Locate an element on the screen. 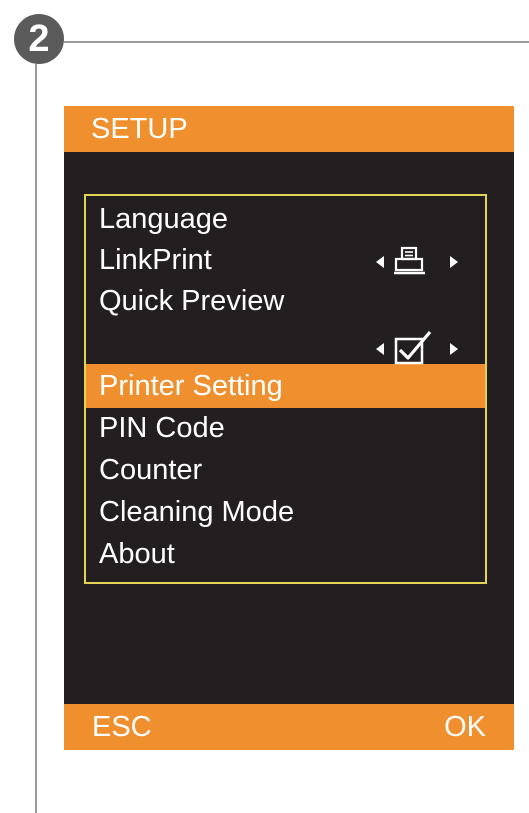  top-divider is located at coordinates (296, 42).